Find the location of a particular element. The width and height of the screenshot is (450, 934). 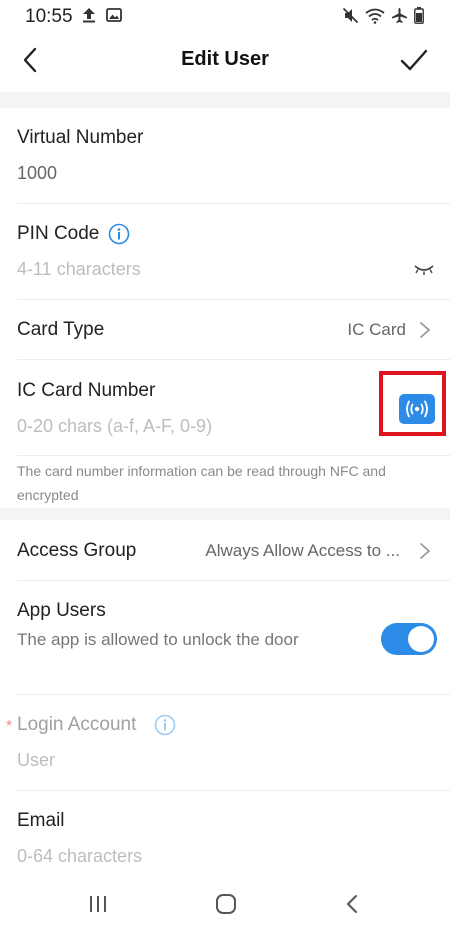

confirm-button is located at coordinates (414, 61).